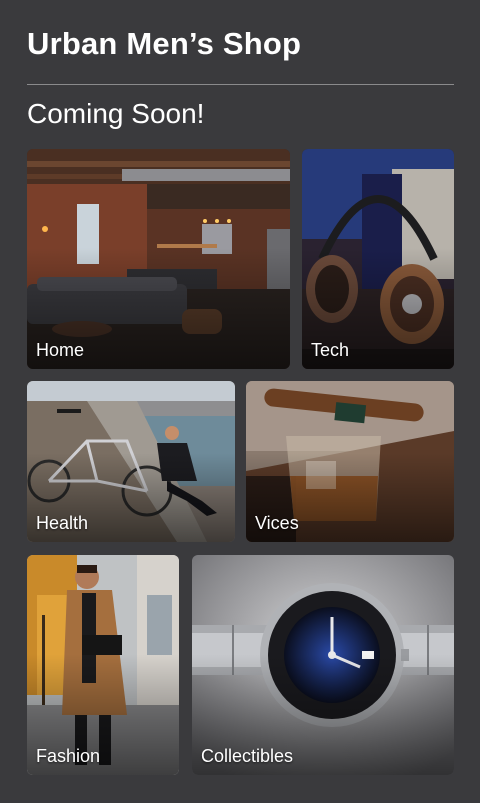 The image size is (480, 803). What do you see at coordinates (62, 523) in the screenshot?
I see `category-label-health: Health` at bounding box center [62, 523].